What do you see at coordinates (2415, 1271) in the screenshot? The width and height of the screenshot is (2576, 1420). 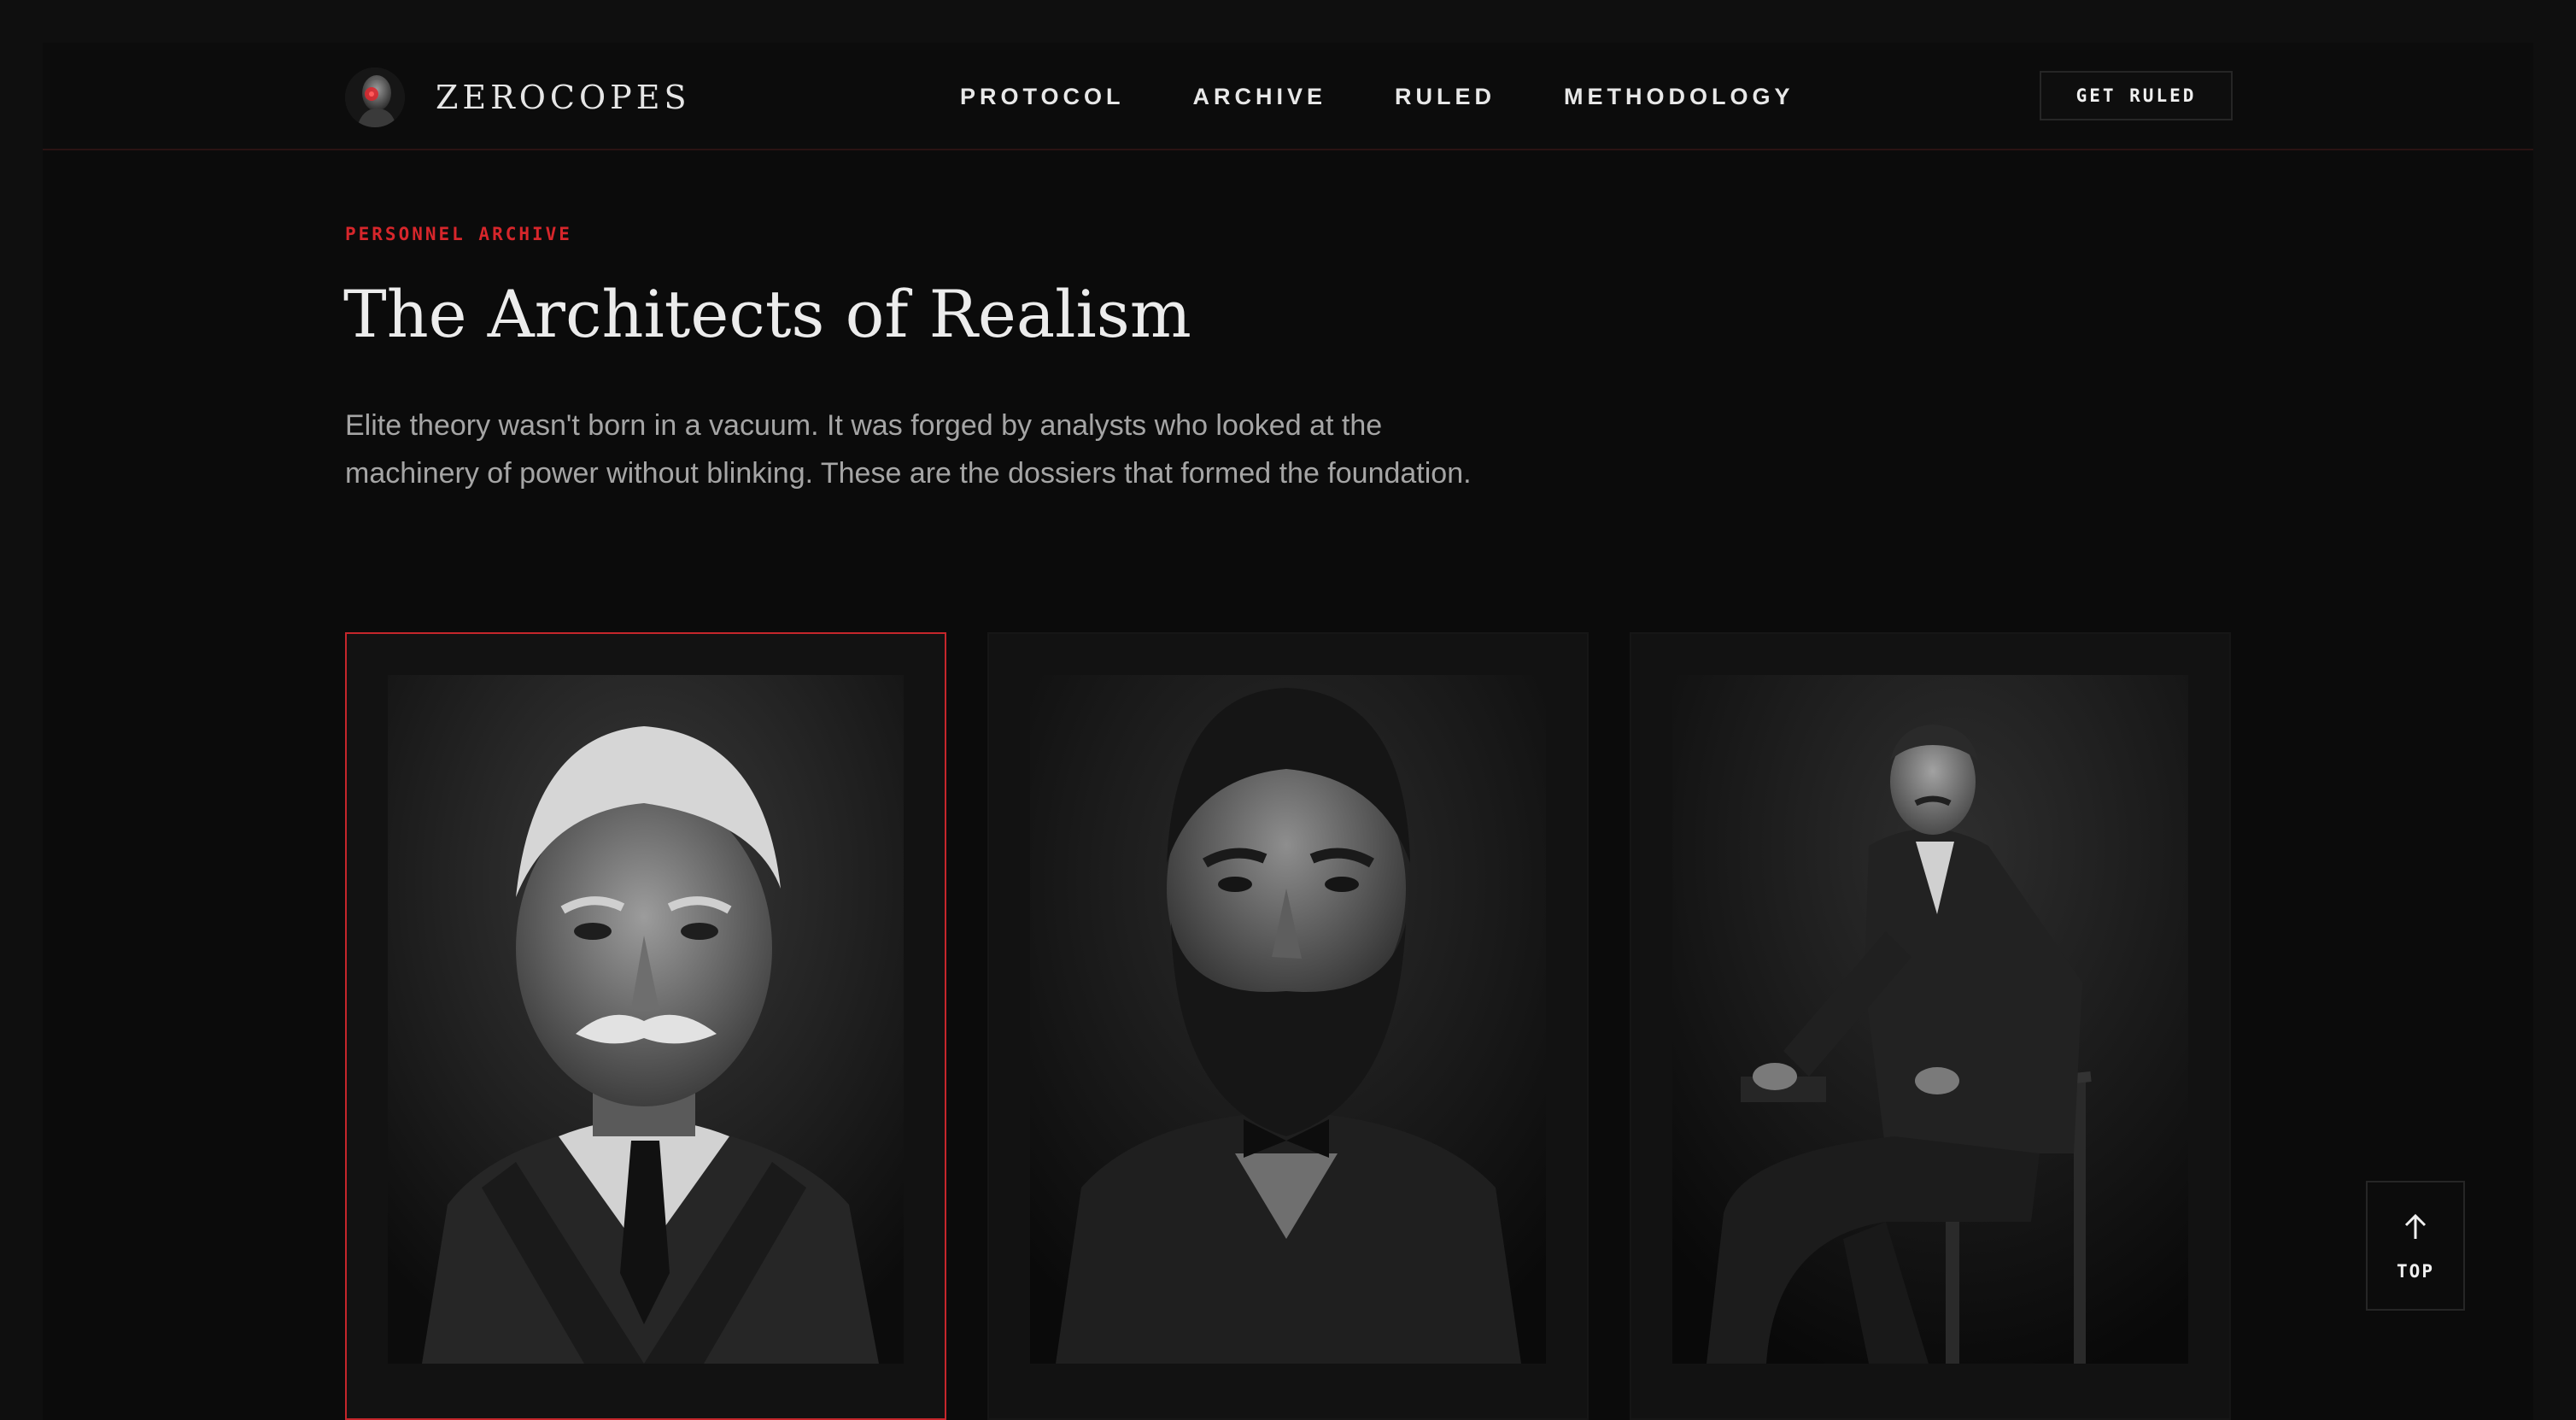 I see `back-to-top-label: TOP` at bounding box center [2415, 1271].